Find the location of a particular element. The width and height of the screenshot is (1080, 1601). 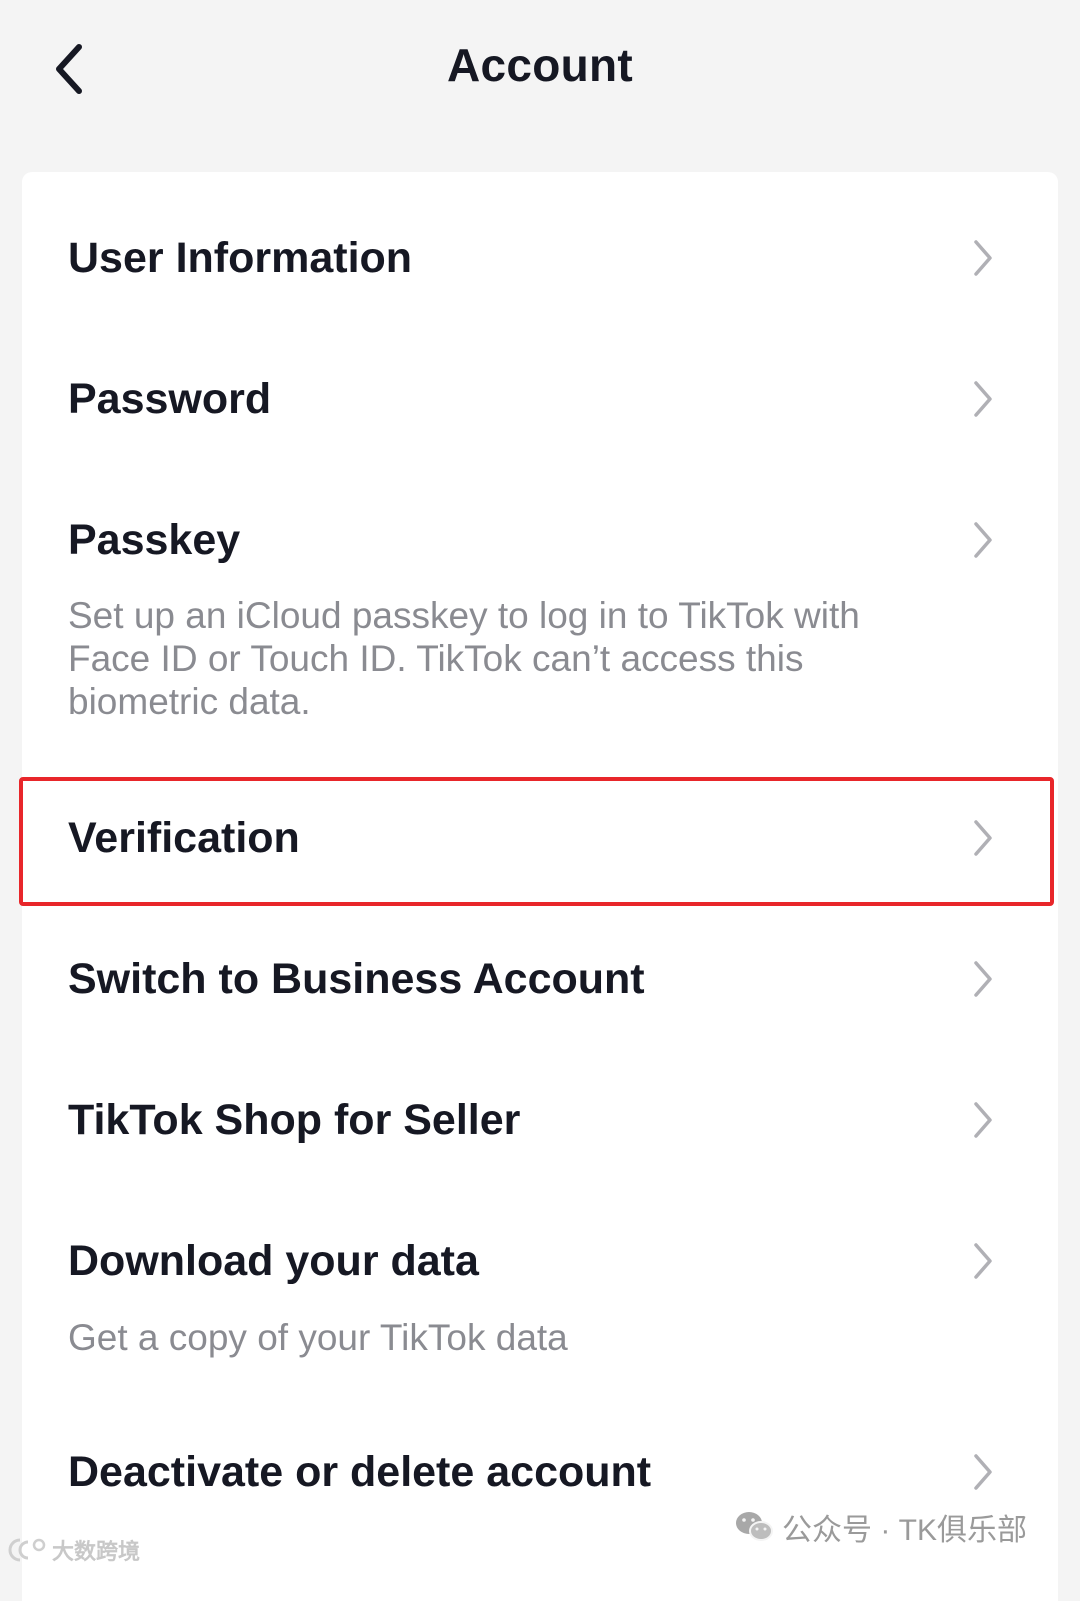

page-title: Account is located at coordinates (540, 65).